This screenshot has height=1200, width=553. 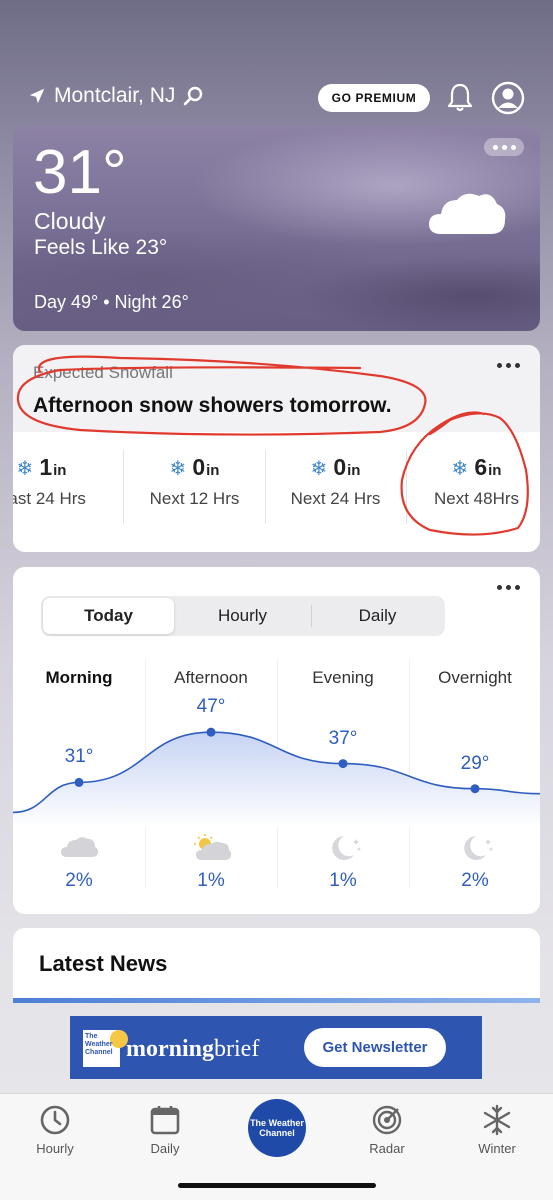 I want to click on get-newsletter-button: Get Newsletter, so click(x=375, y=1047).